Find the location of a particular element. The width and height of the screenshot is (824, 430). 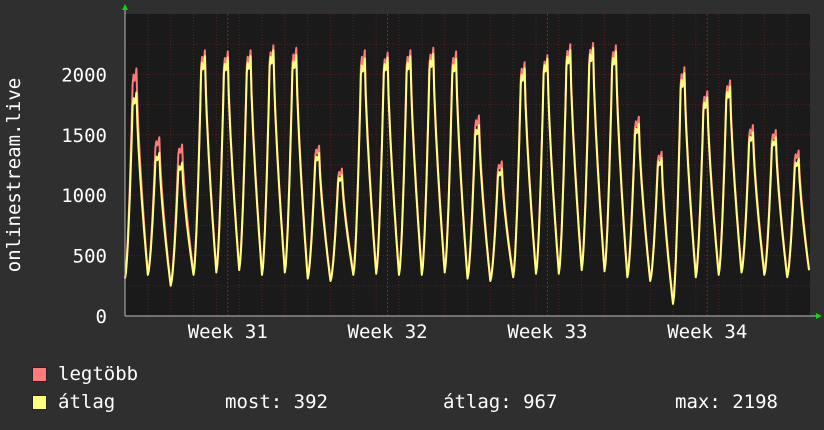

y-tick-label: 500 is located at coordinates (90, 257).